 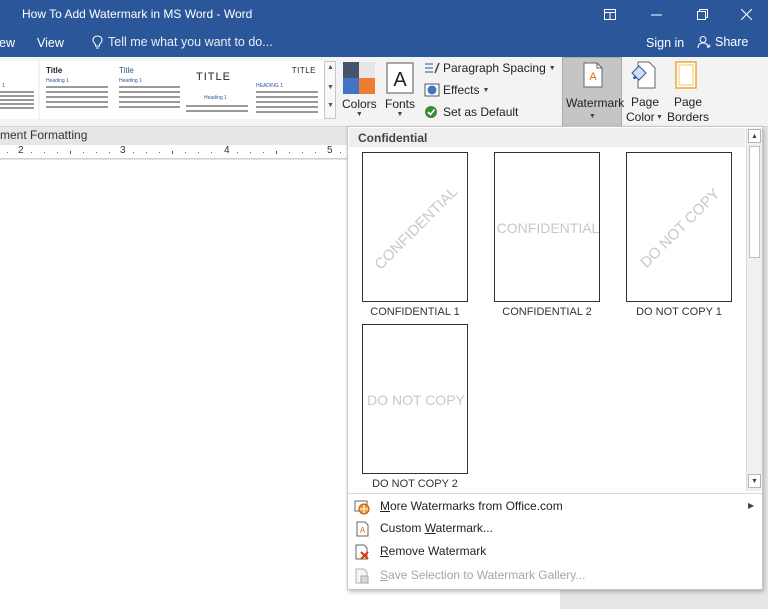 I want to click on close-button, so click(x=746, y=14).